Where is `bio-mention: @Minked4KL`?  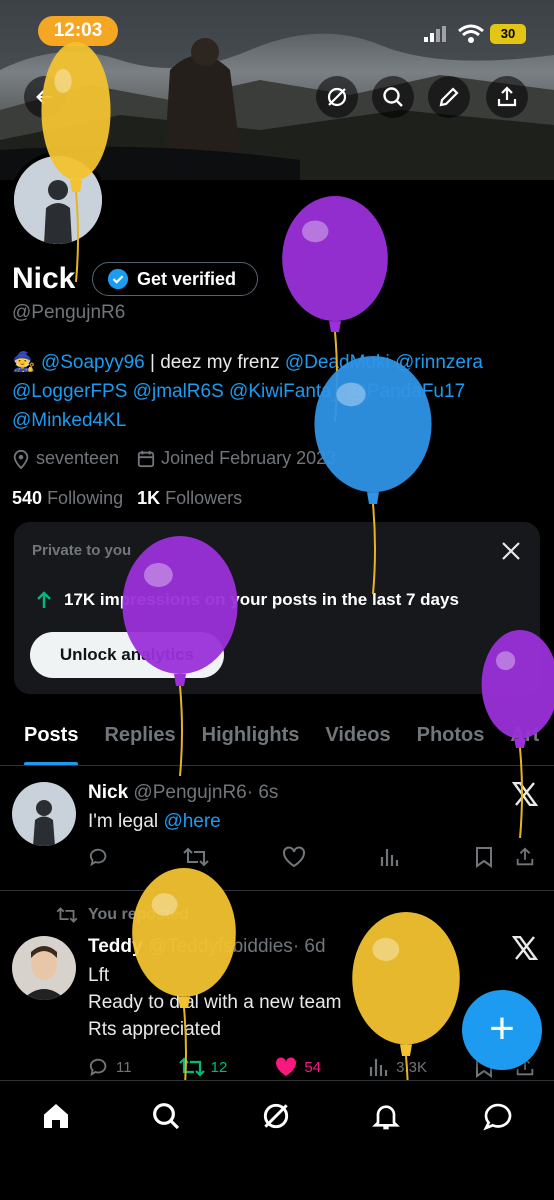
bio-mention: @Minked4KL is located at coordinates (69, 420).